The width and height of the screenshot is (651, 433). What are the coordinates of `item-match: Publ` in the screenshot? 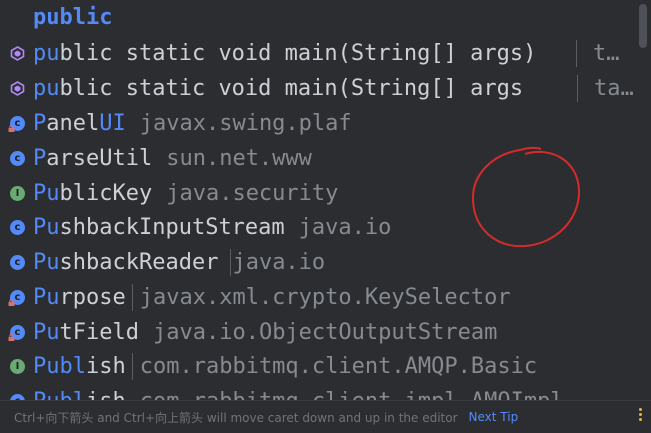 It's located at (59, 366).